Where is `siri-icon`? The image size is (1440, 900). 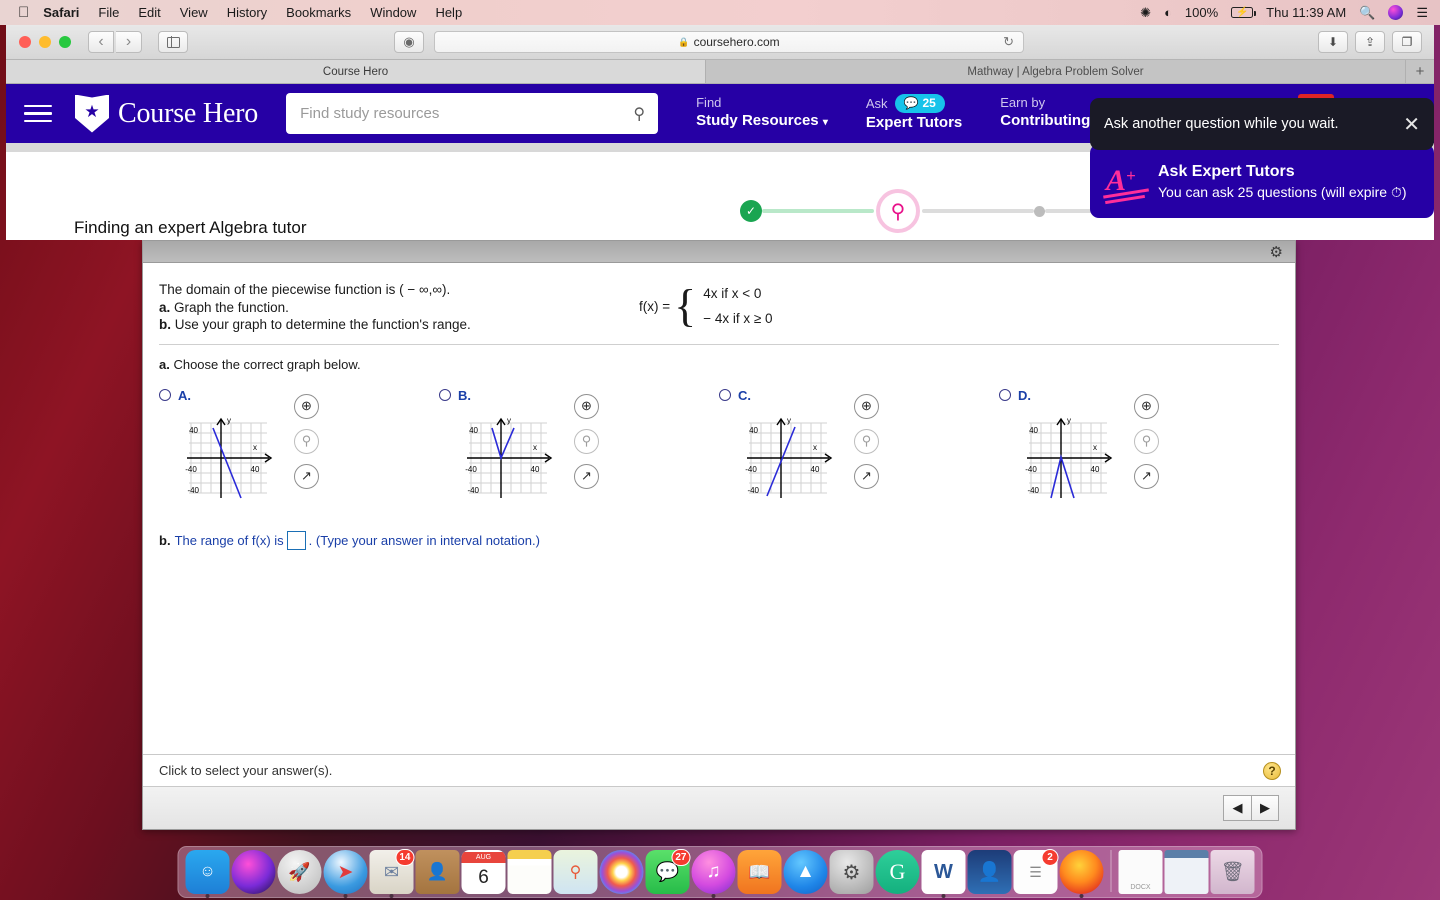 siri-icon is located at coordinates (1396, 12).